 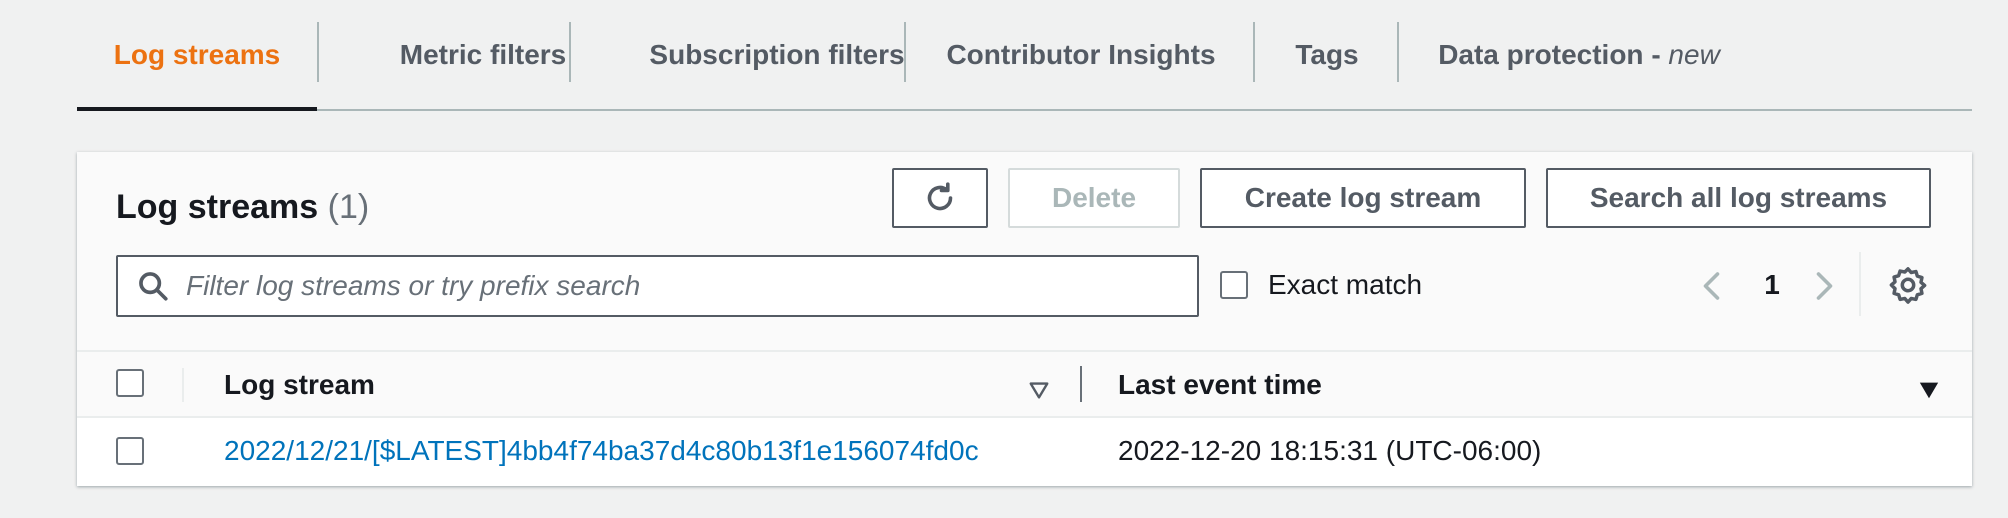 What do you see at coordinates (1094, 198) in the screenshot?
I see `delete-button: Delete` at bounding box center [1094, 198].